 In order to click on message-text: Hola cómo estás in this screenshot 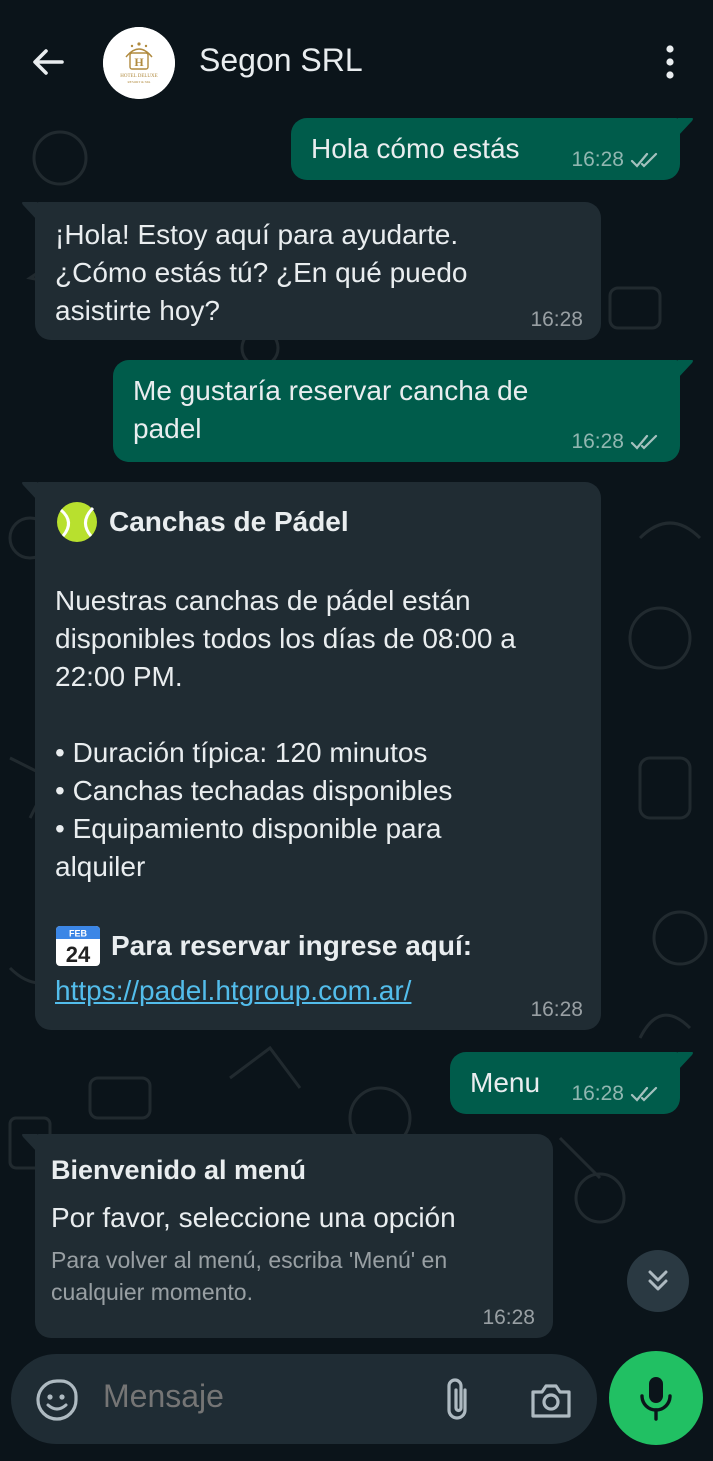, I will do `click(415, 148)`.